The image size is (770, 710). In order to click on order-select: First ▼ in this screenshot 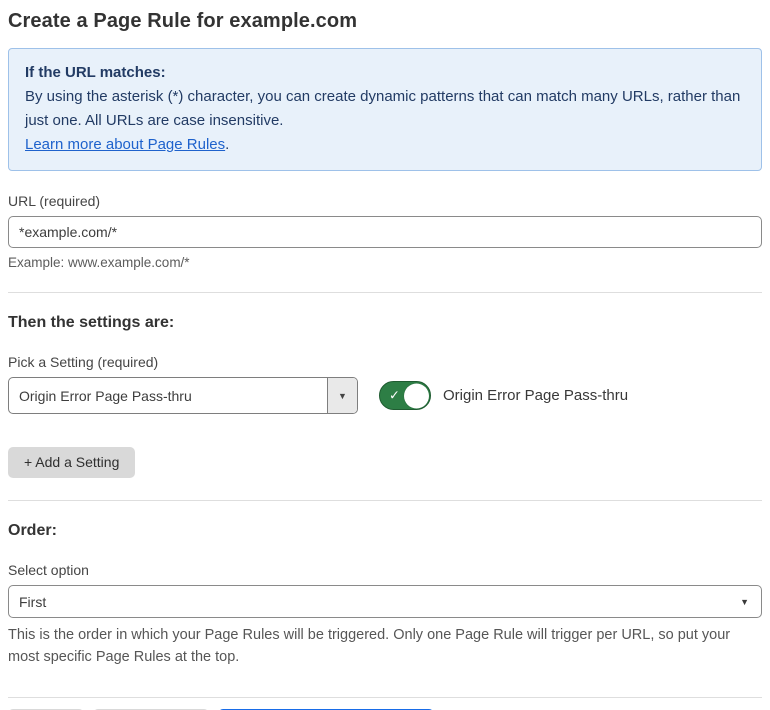, I will do `click(385, 601)`.